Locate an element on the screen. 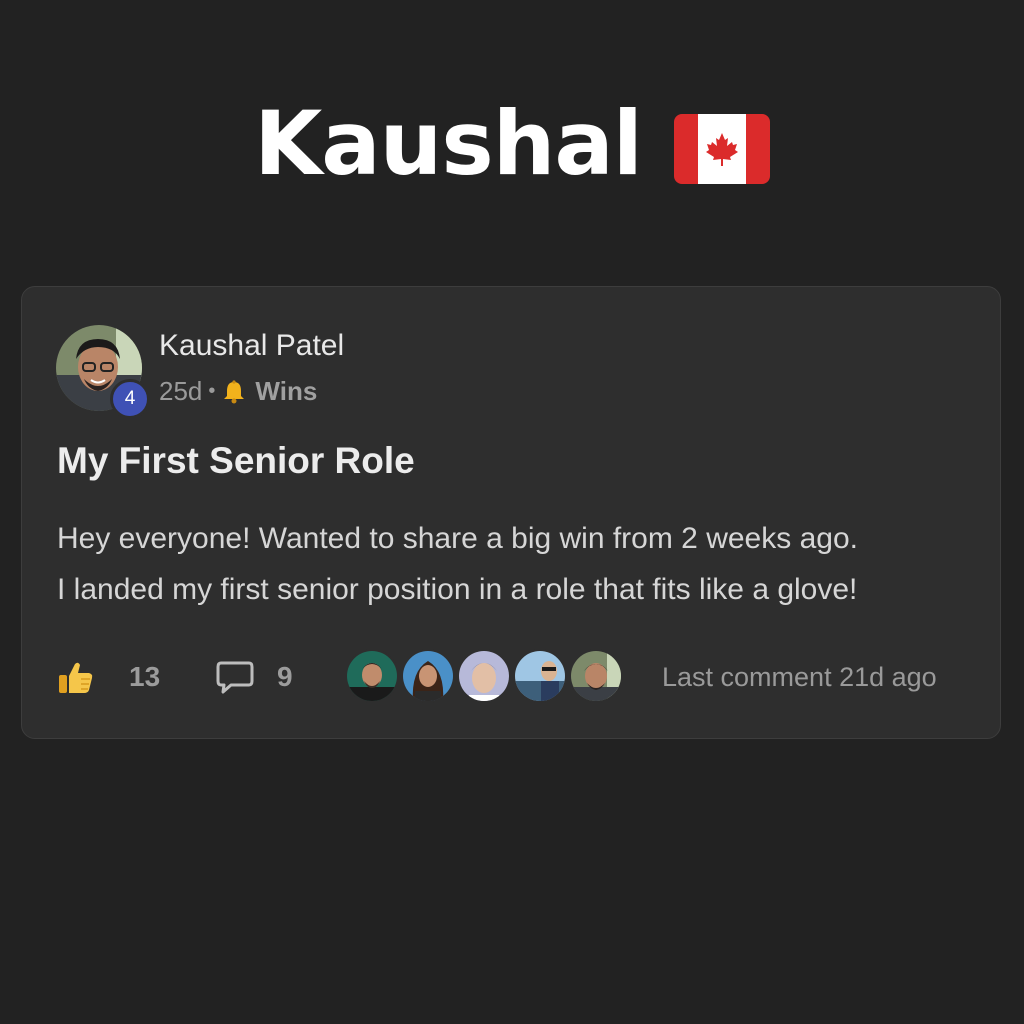 The height and width of the screenshot is (1024, 1024). thumbs-up-icon is located at coordinates (76, 677).